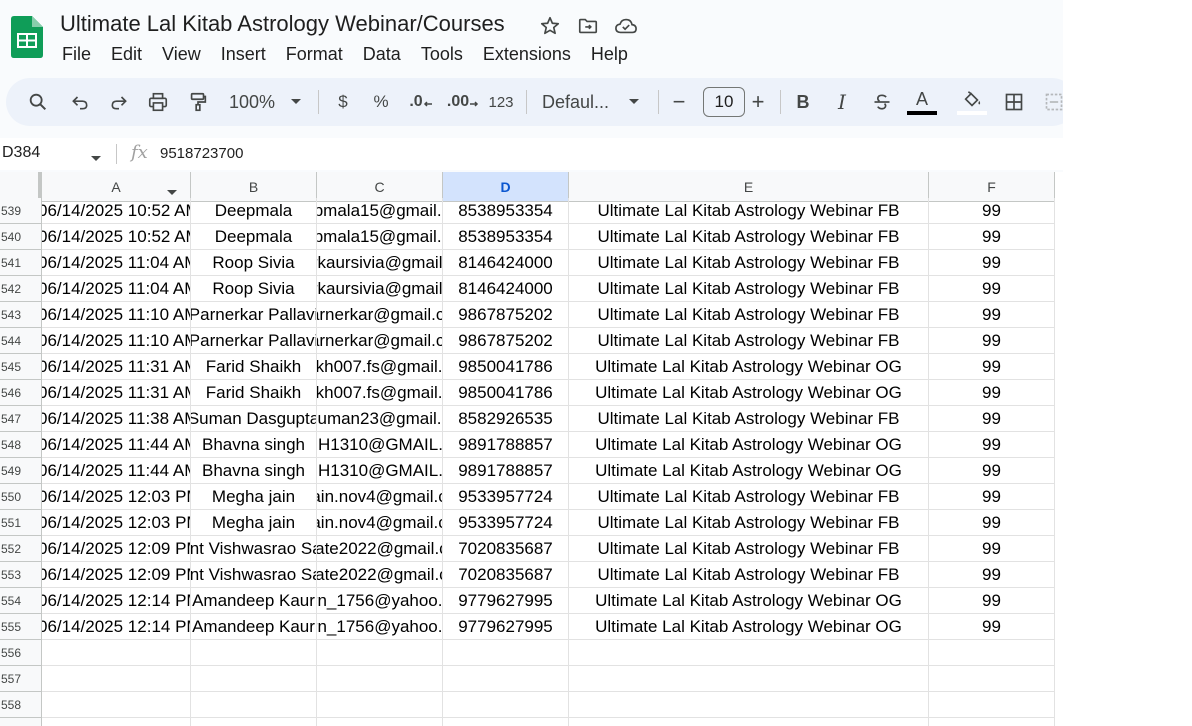 This screenshot has width=1192, height=726. What do you see at coordinates (380, 393) in the screenshot?
I see `cell-c: shaikh007.fs@gmail.com` at bounding box center [380, 393].